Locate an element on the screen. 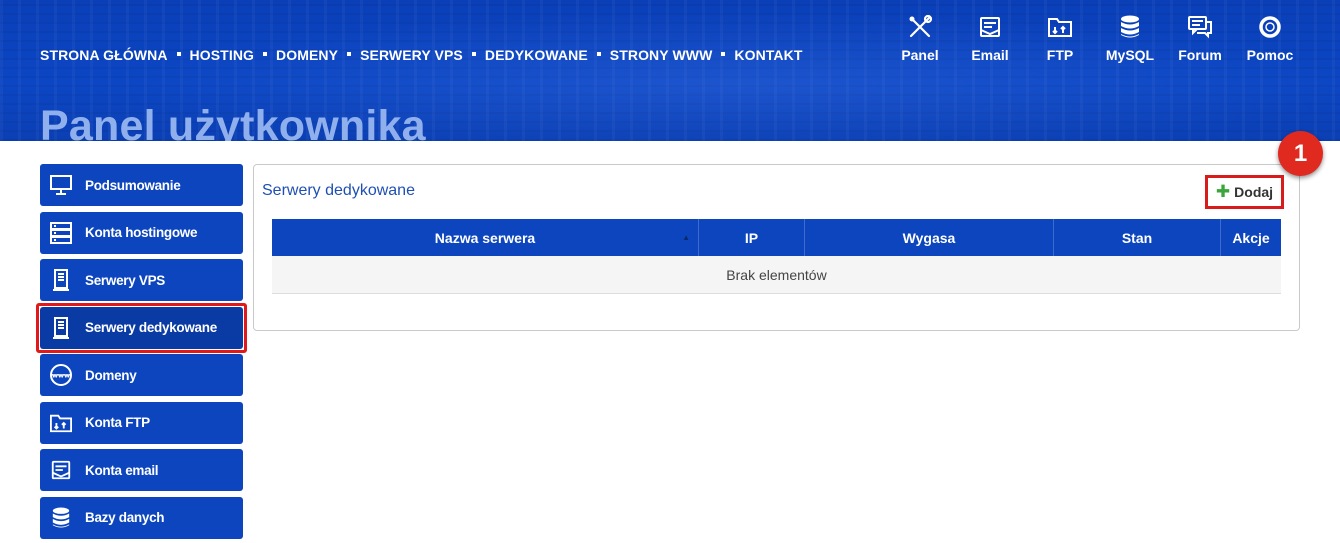 This screenshot has width=1340, height=543. globe-www-icon: www is located at coordinates (61, 375).